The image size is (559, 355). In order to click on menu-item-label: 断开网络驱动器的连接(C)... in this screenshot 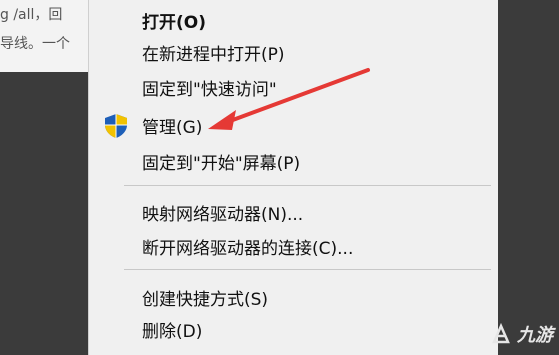, I will do `click(248, 249)`.